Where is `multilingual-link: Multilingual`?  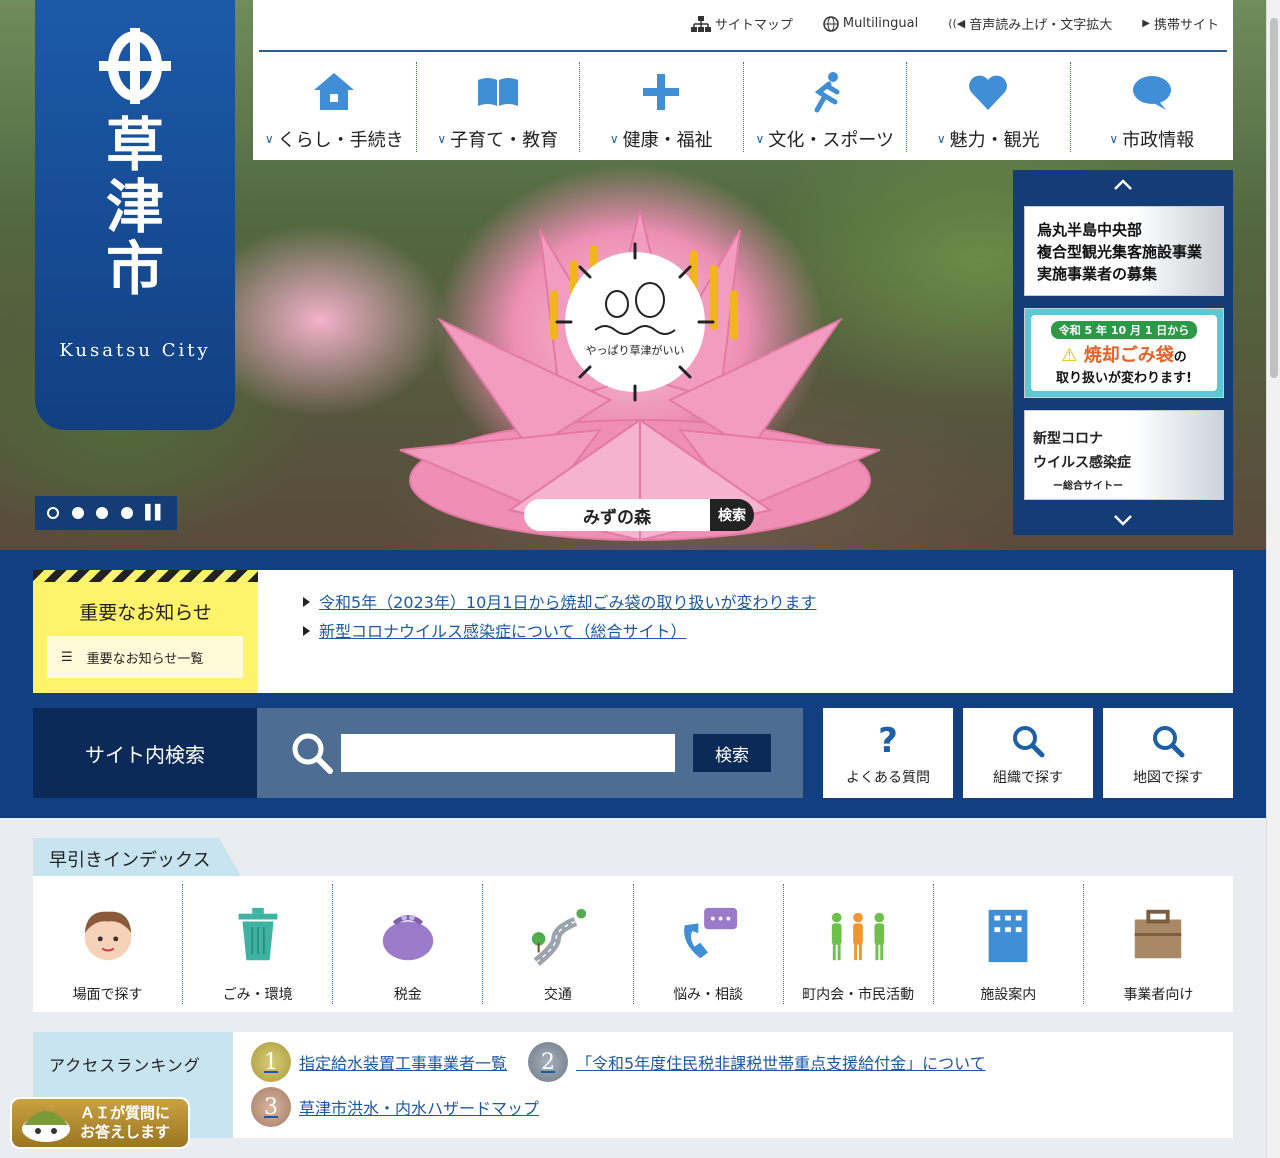
multilingual-link: Multilingual is located at coordinates (870, 23).